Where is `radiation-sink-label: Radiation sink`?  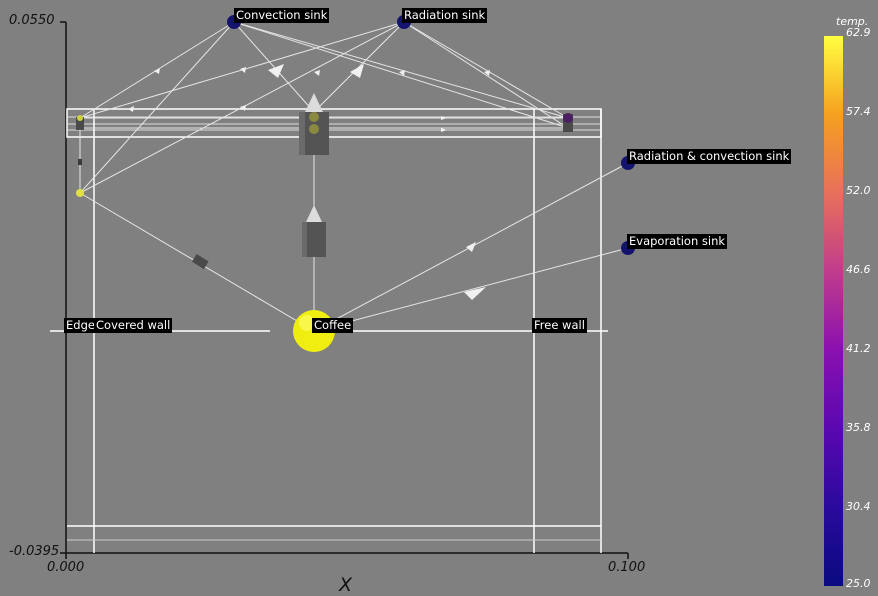
radiation-sink-label: Radiation sink is located at coordinates (445, 15).